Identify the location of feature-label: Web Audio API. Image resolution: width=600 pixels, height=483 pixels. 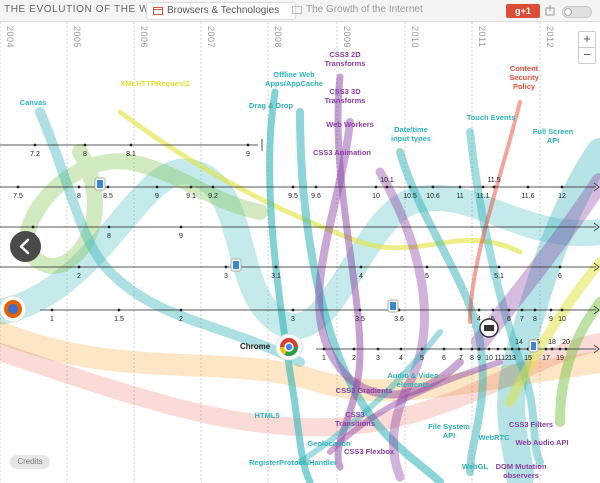
(541, 442).